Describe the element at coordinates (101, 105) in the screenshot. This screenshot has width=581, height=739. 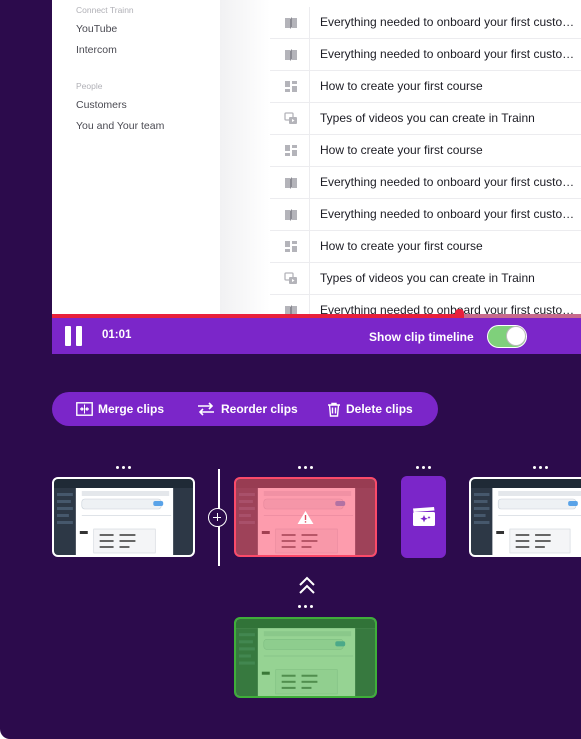
I see `sidebar-item-customers: Customers` at that location.